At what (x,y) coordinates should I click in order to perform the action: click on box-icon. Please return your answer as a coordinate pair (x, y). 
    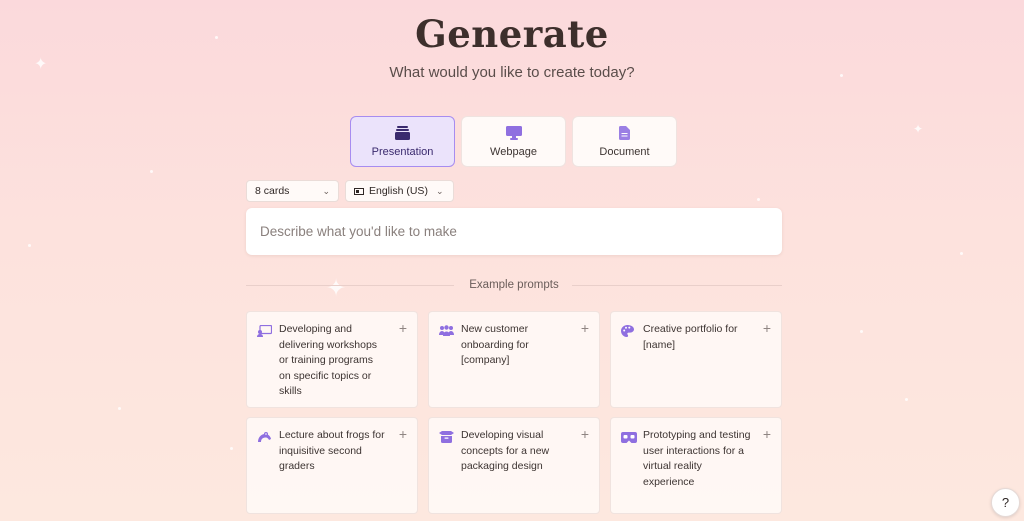
    Looking at the image, I should click on (446, 436).